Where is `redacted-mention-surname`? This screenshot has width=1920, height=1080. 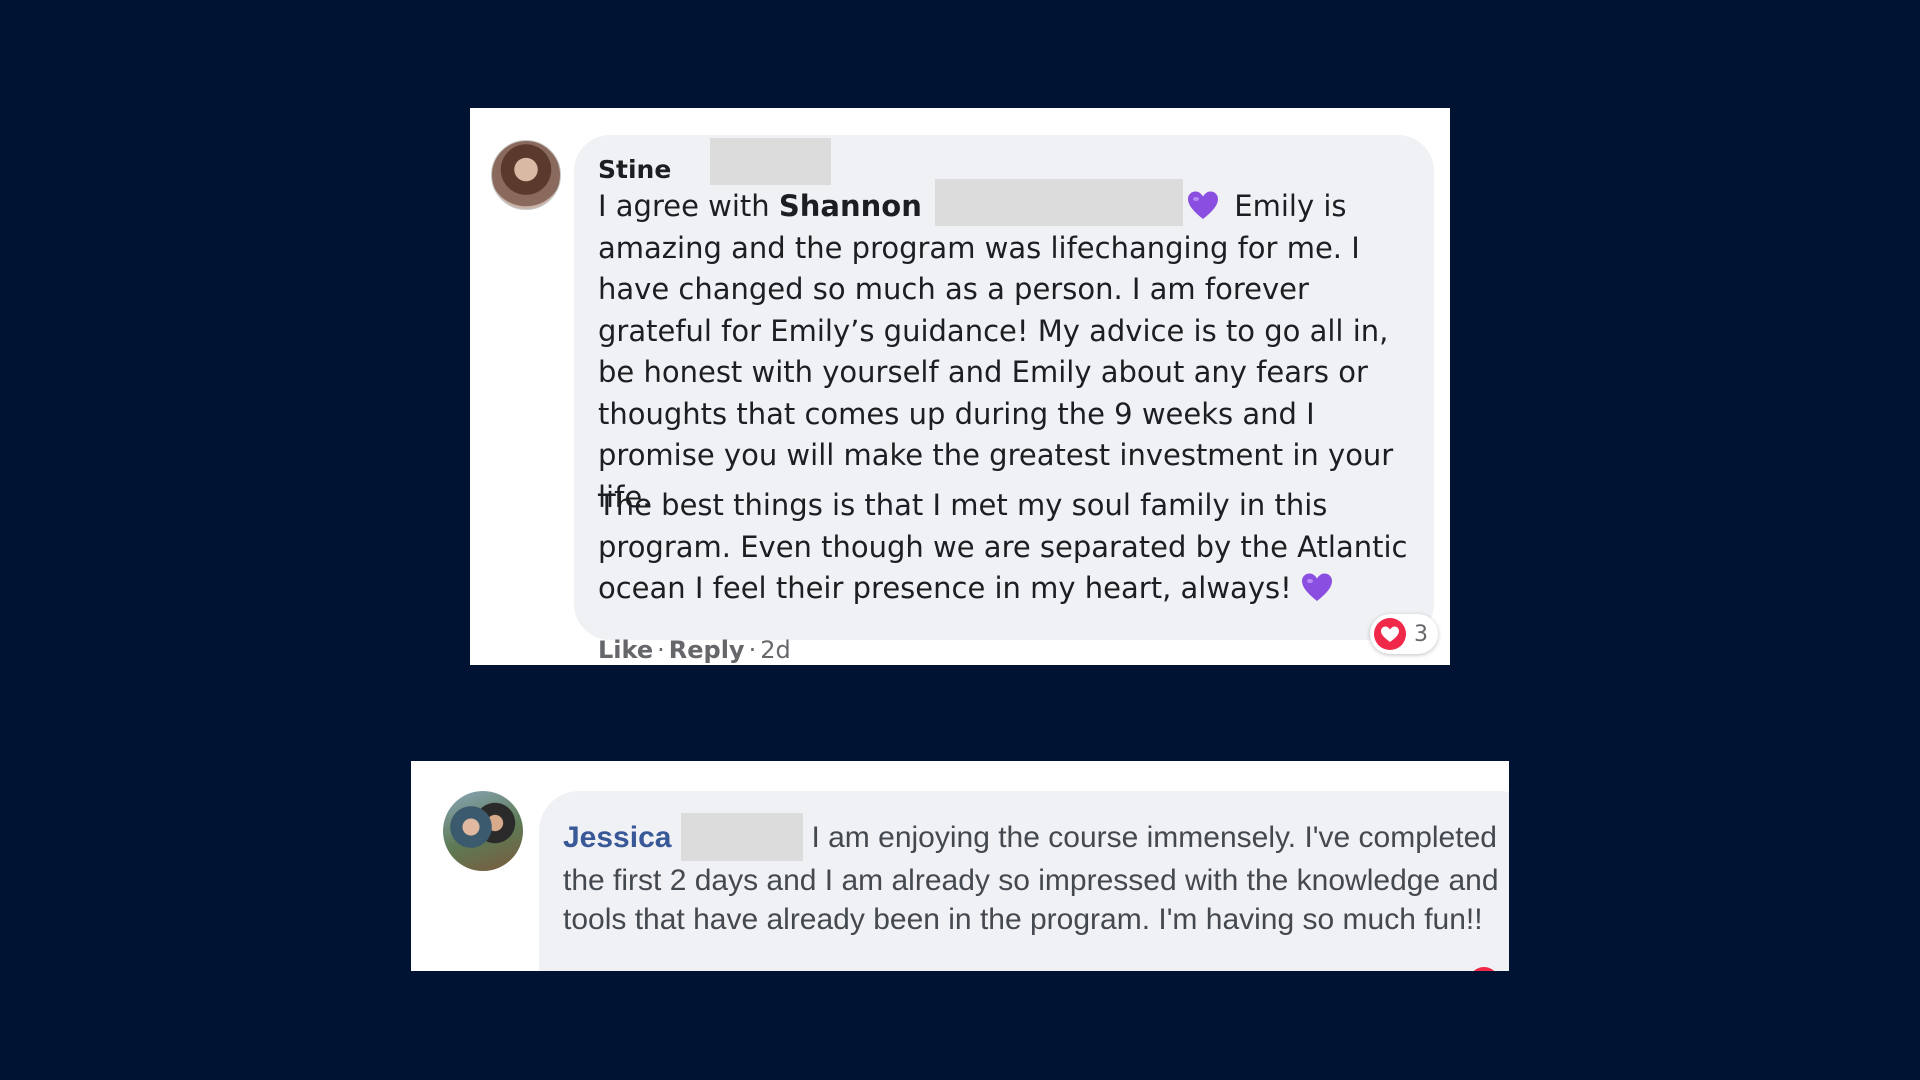
redacted-mention-surname is located at coordinates (1059, 202).